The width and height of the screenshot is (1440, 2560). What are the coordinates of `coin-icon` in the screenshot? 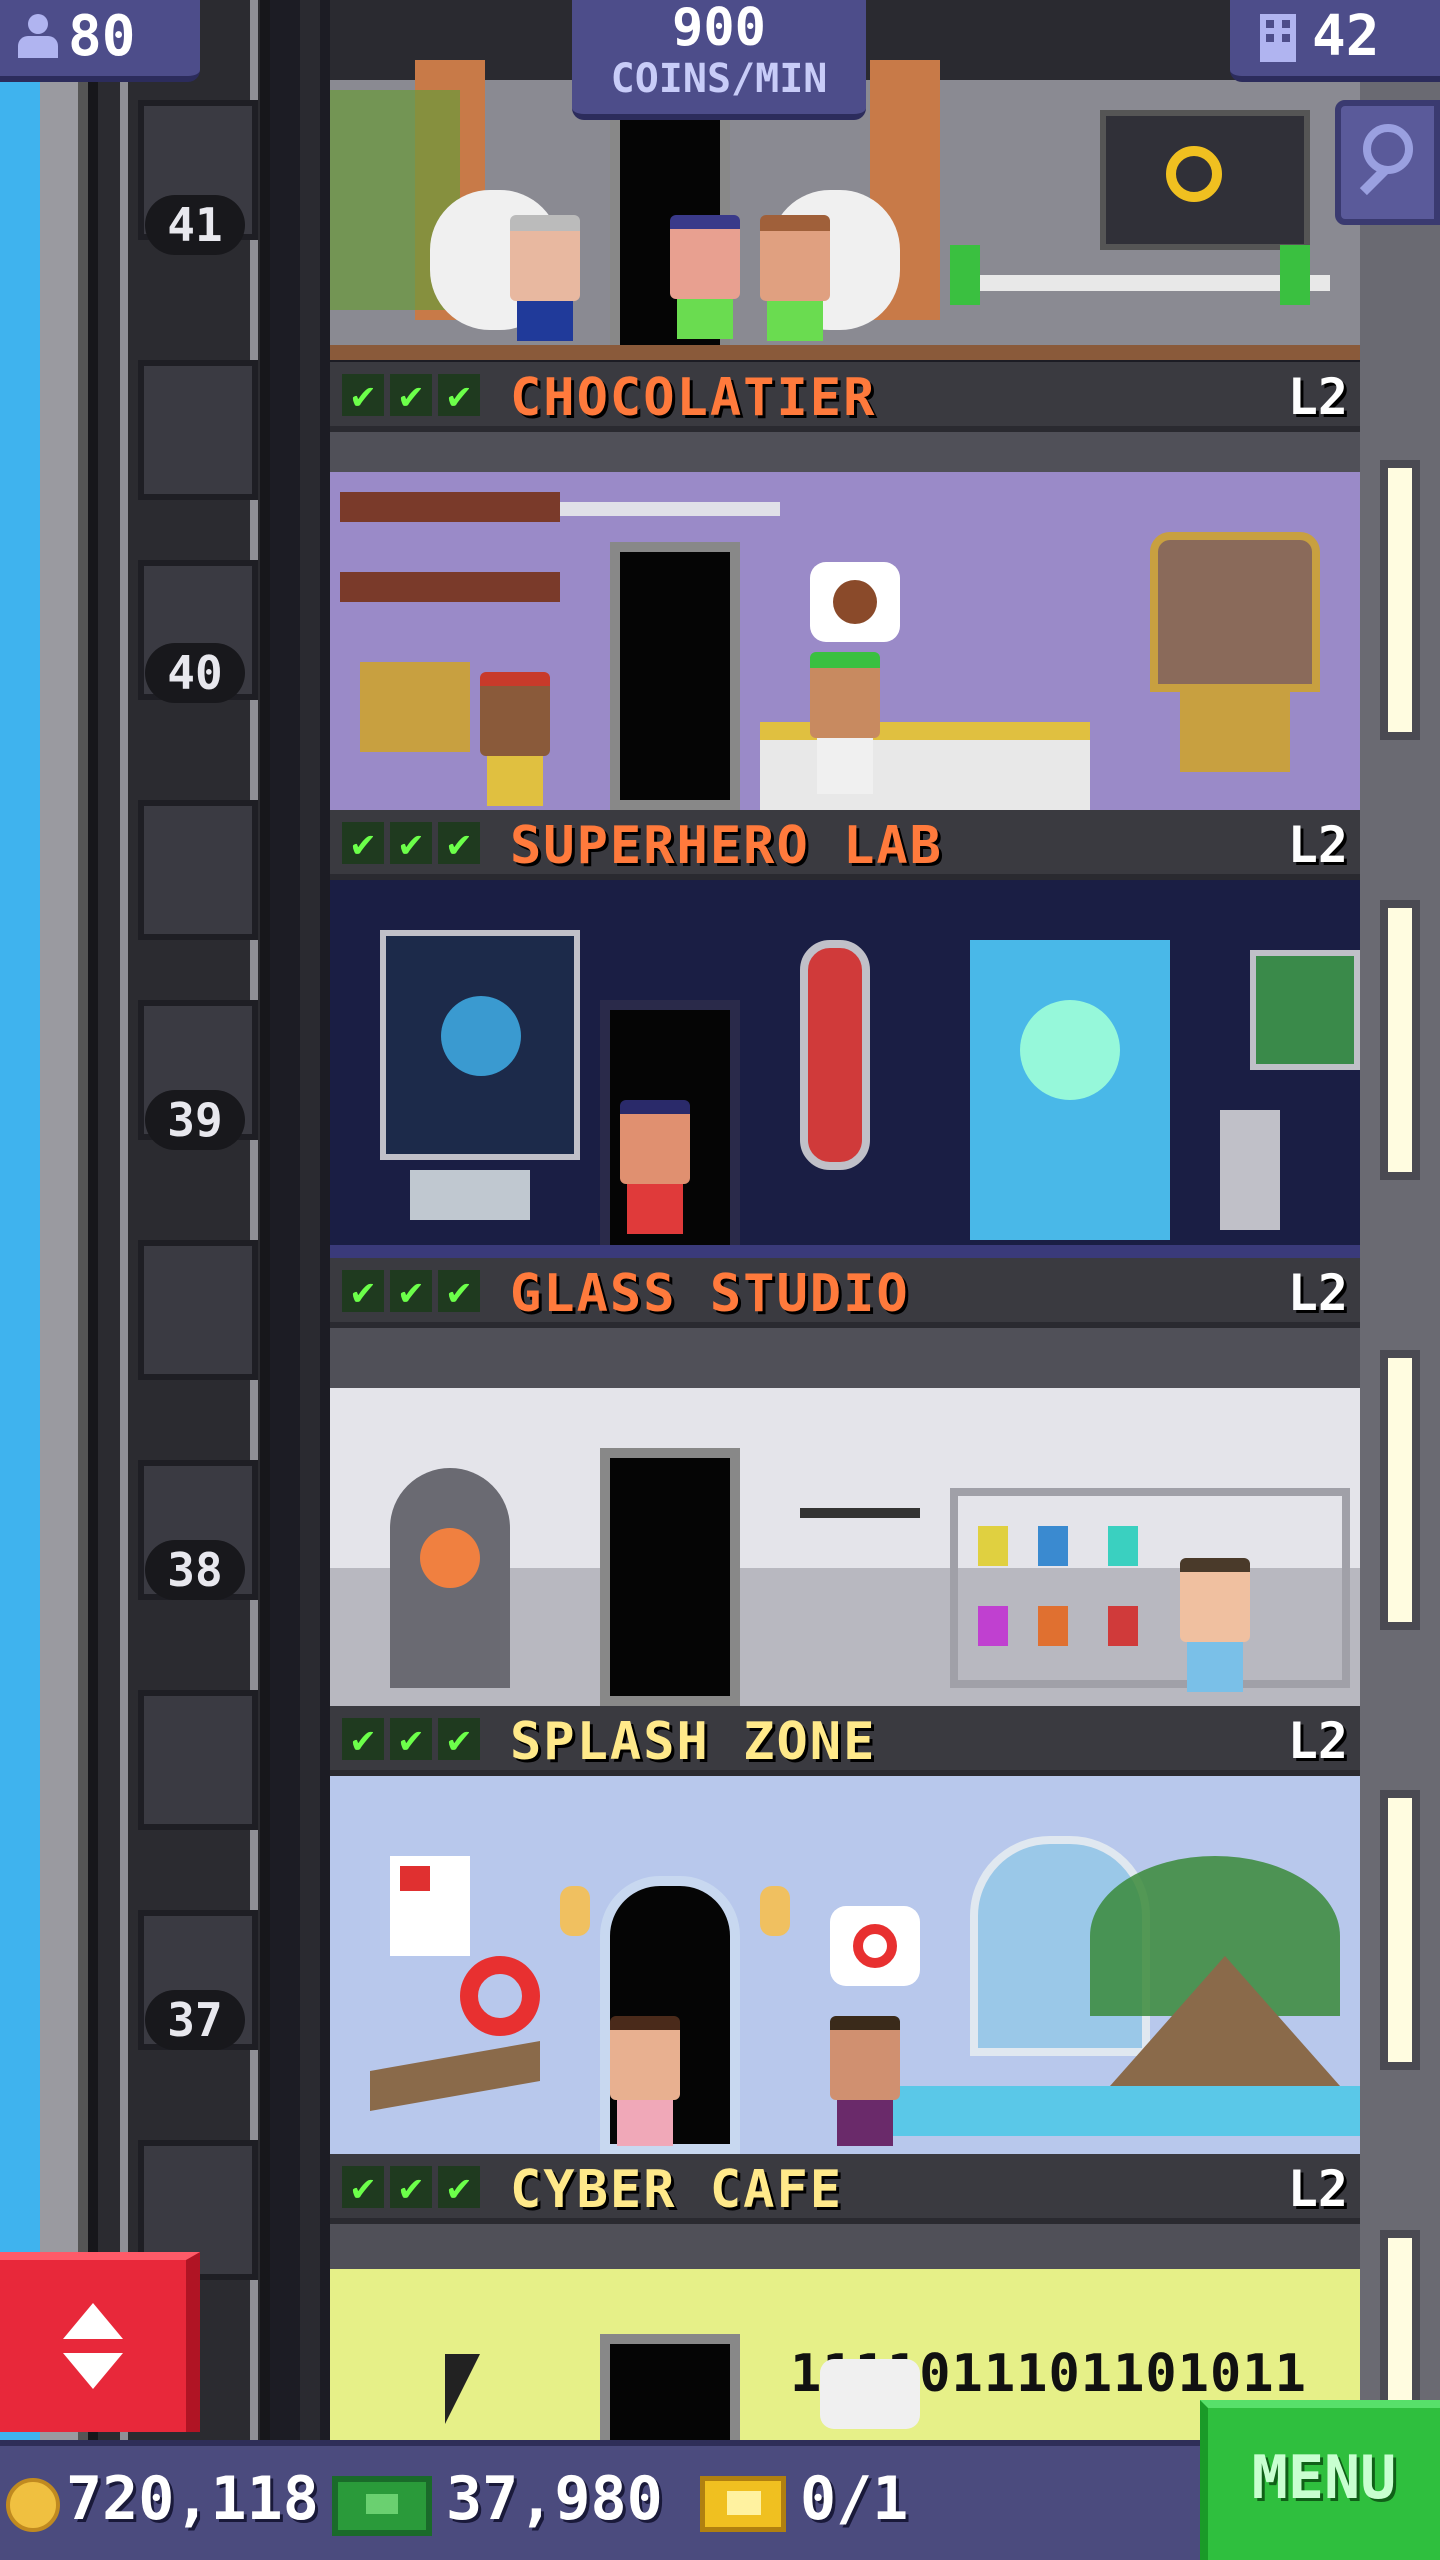 It's located at (33, 2505).